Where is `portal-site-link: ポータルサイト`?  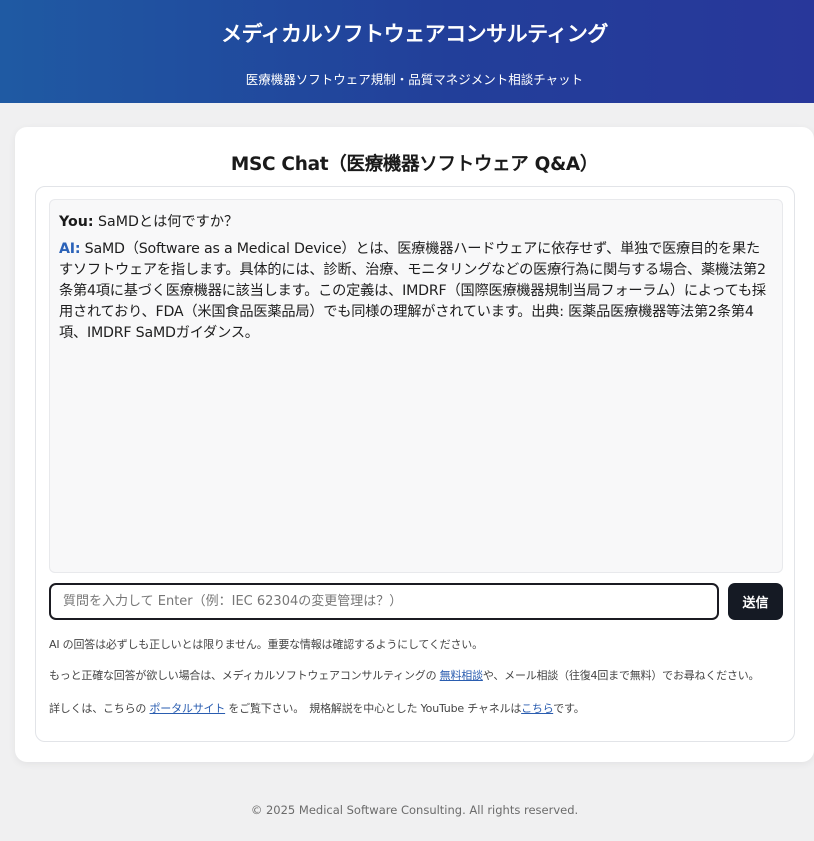 portal-site-link: ポータルサイト is located at coordinates (188, 708).